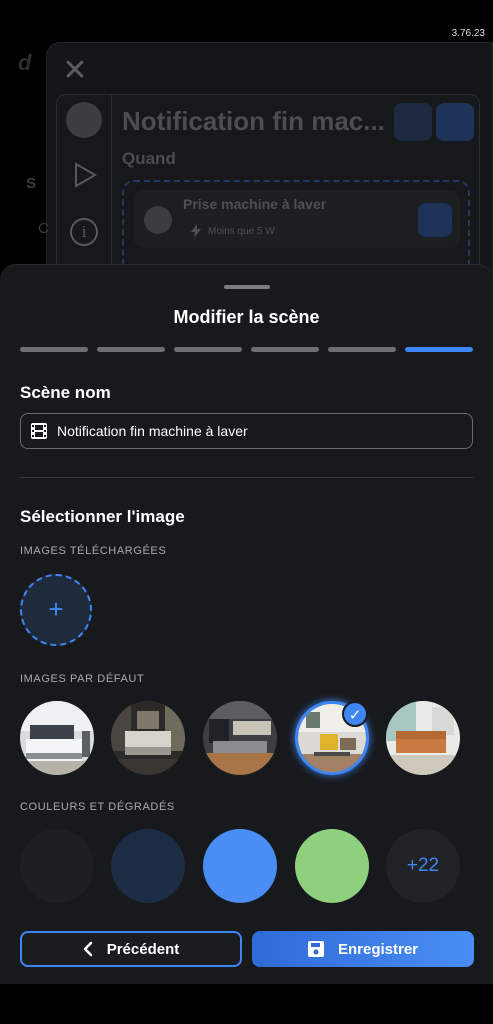 Image resolution: width=493 pixels, height=1024 pixels. Describe the element at coordinates (435, 220) in the screenshot. I see `trigger-edit-button` at that location.